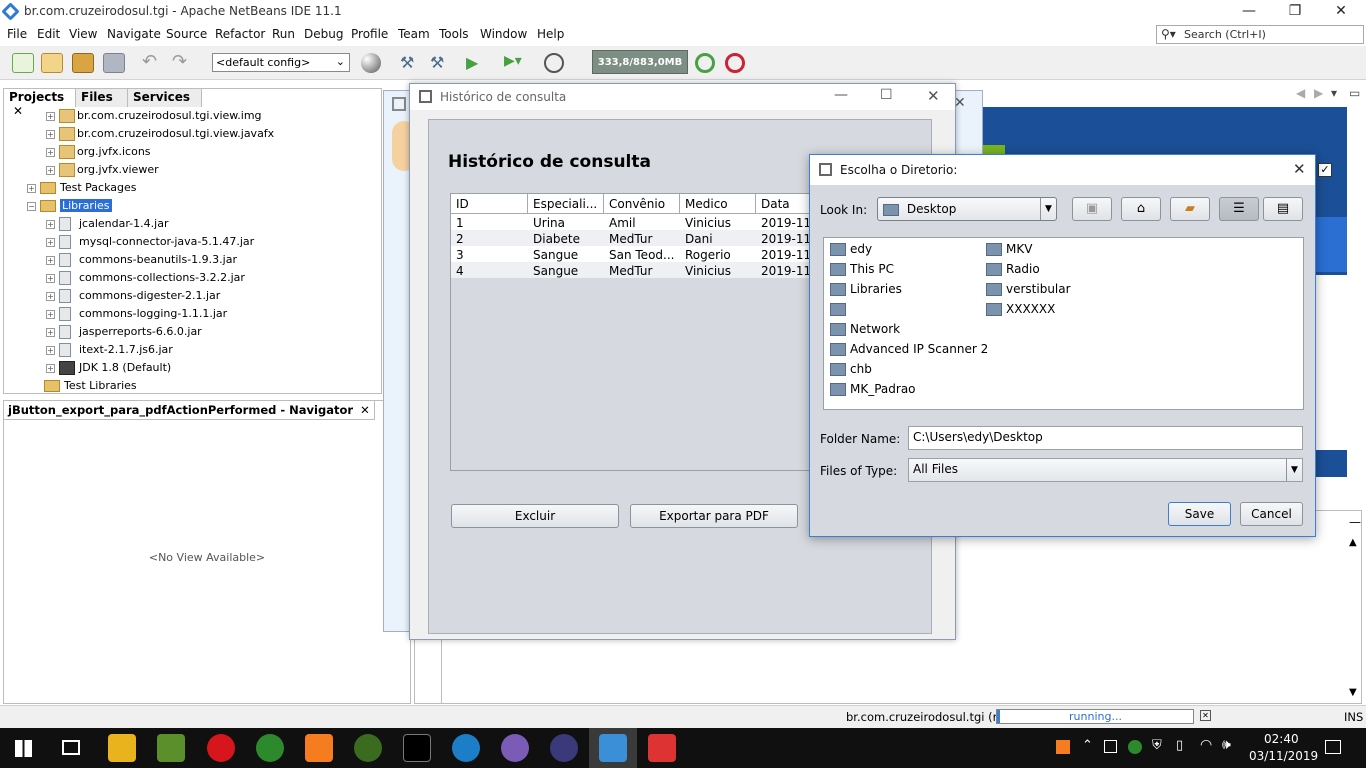 The width and height of the screenshot is (1366, 768). What do you see at coordinates (873, 389) in the screenshot?
I see `list-item: MK_Padrao` at bounding box center [873, 389].